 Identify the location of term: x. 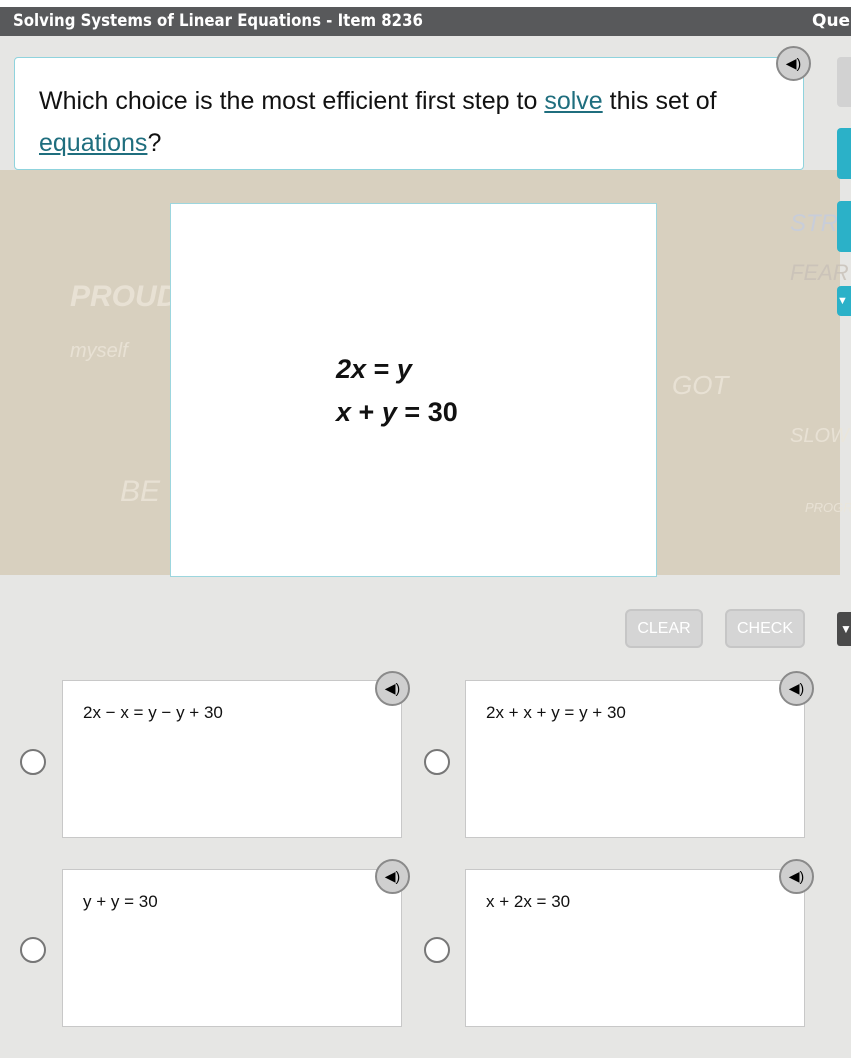
(344, 412).